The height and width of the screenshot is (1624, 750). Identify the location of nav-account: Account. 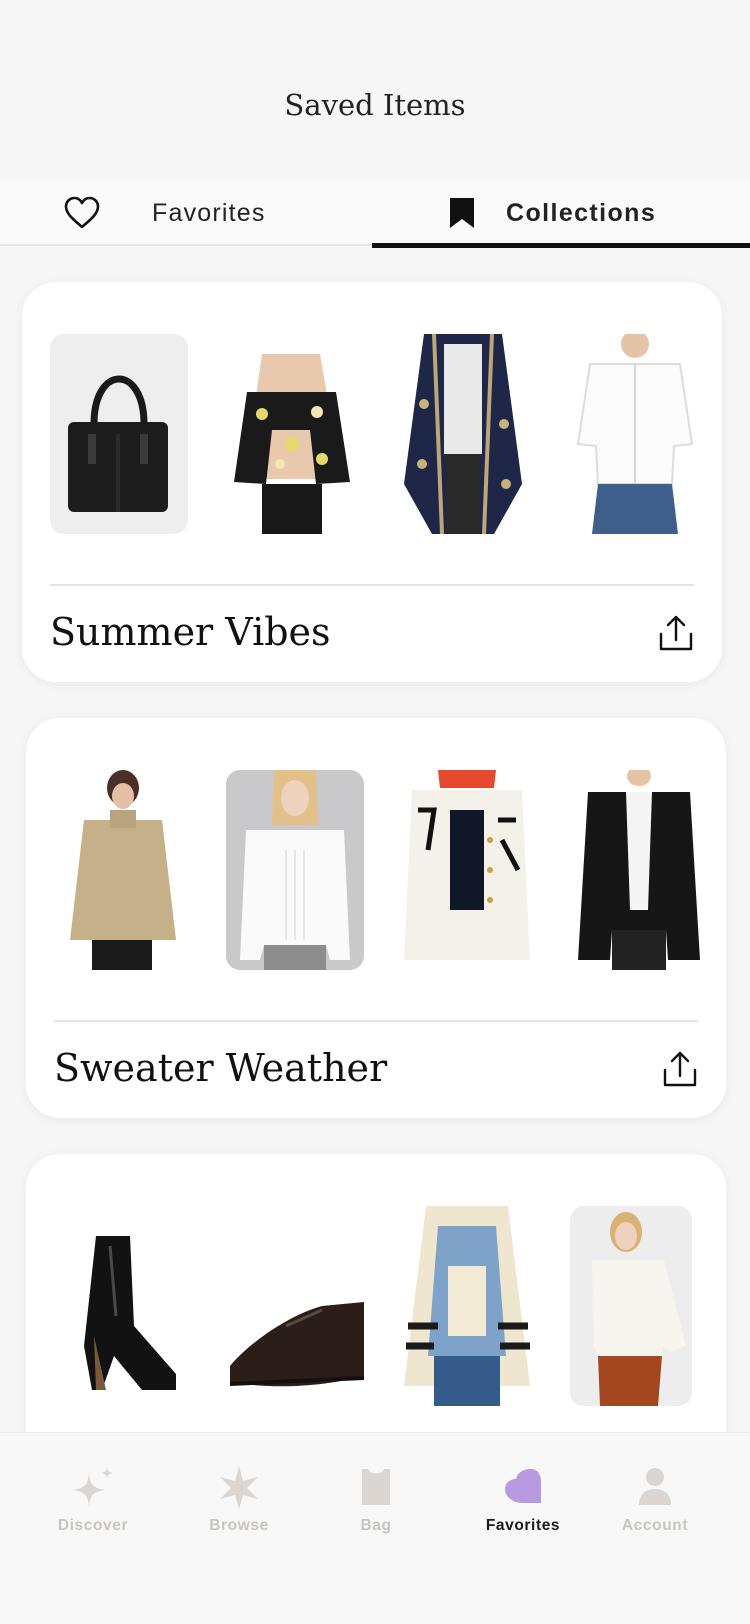
(655, 1500).